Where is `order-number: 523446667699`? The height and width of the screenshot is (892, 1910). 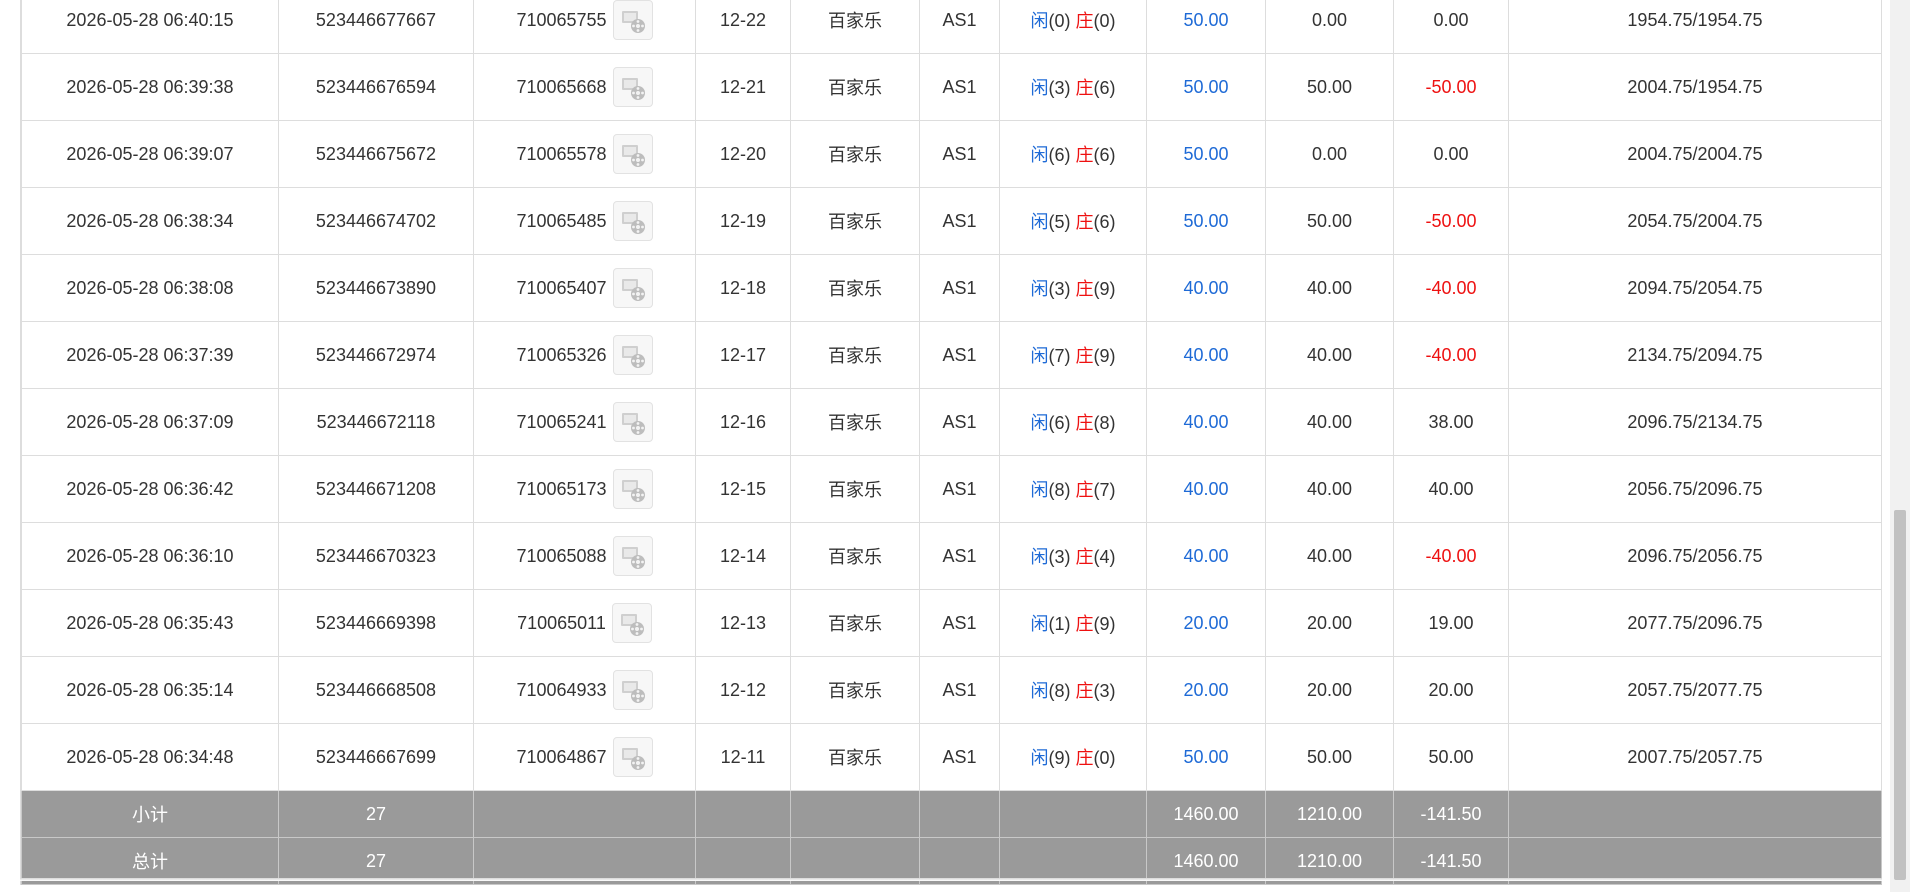
order-number: 523446667699 is located at coordinates (376, 757).